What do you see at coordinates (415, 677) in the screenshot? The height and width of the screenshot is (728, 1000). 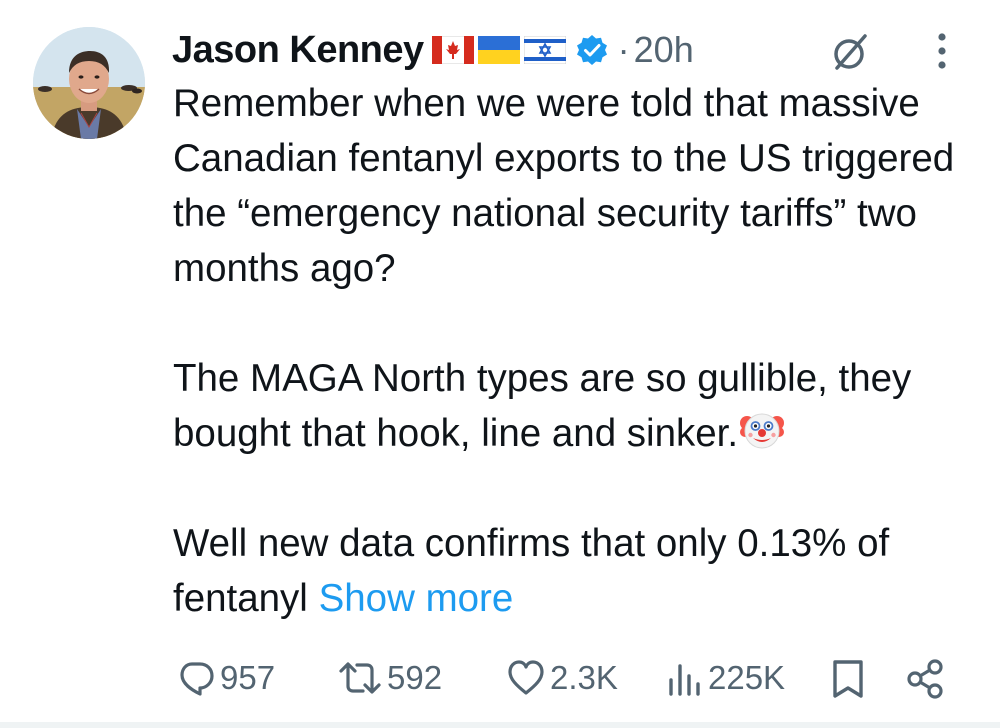 I see `repost-count: 592` at bounding box center [415, 677].